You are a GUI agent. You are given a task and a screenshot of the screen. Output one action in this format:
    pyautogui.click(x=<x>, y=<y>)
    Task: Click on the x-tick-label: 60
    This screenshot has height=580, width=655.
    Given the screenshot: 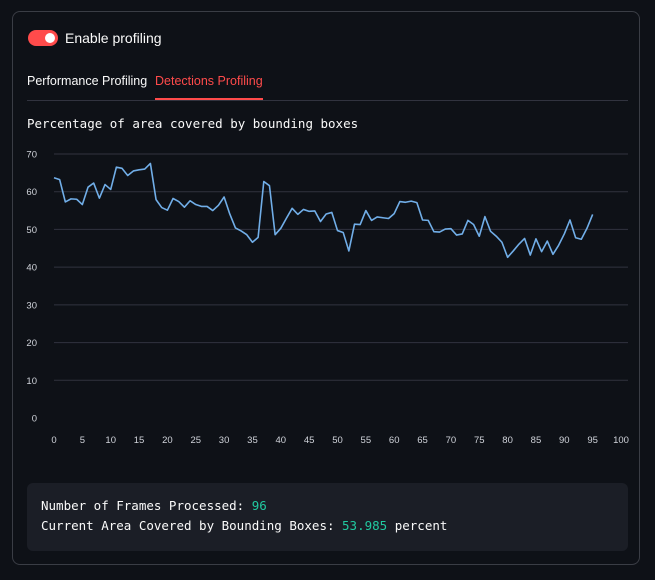 What is the action you would take?
    pyautogui.click(x=394, y=440)
    